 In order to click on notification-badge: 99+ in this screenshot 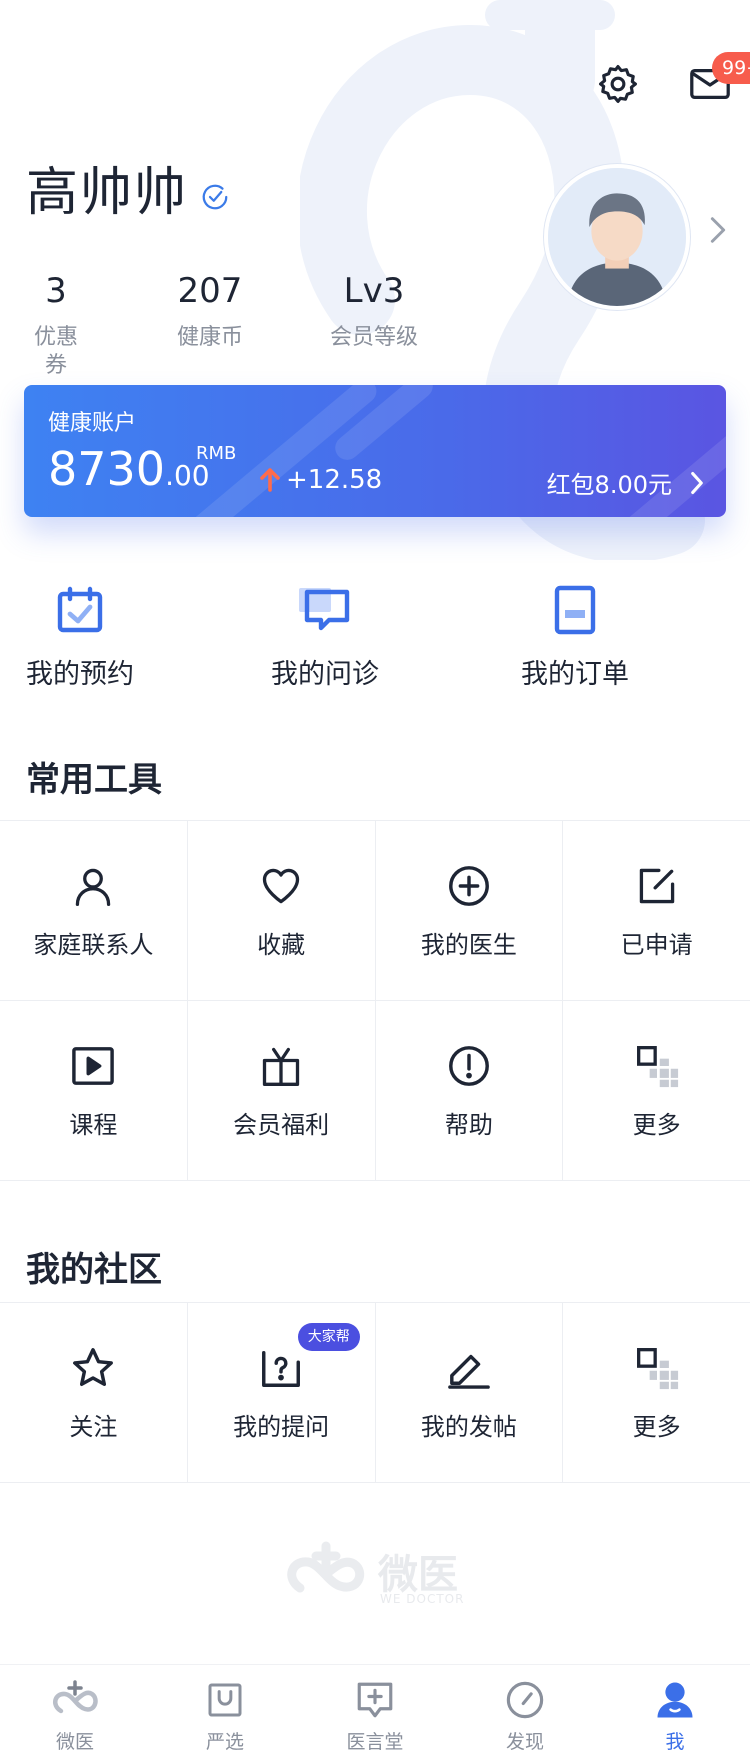, I will do `click(731, 68)`.